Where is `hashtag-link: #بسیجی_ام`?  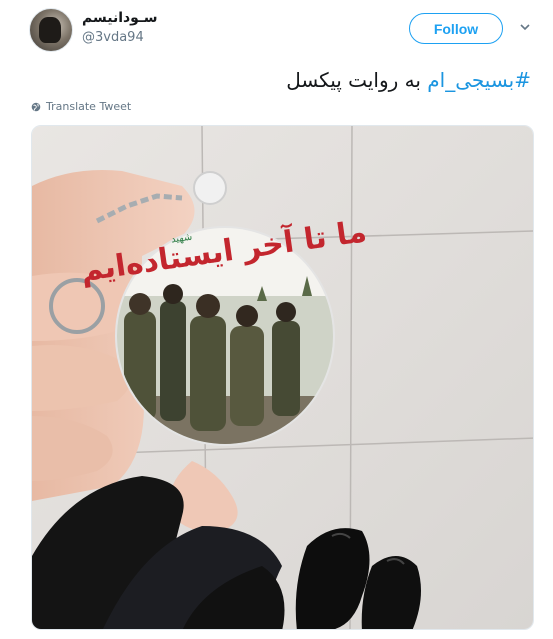
hashtag-link: #بسیجی_ام is located at coordinates (479, 80).